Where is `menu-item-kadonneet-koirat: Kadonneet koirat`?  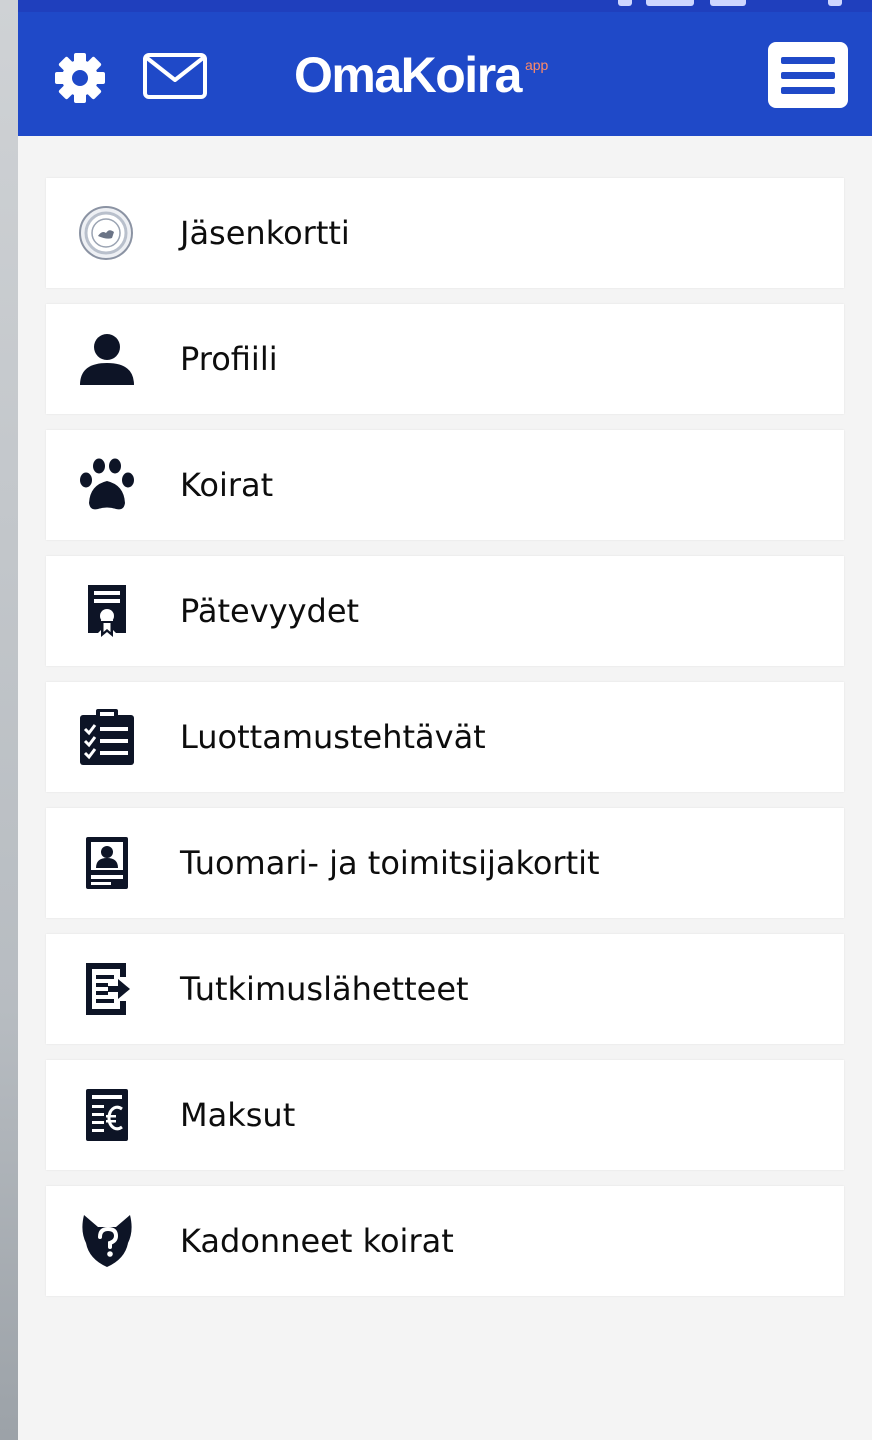 menu-item-kadonneet-koirat: Kadonneet koirat is located at coordinates (445, 1241).